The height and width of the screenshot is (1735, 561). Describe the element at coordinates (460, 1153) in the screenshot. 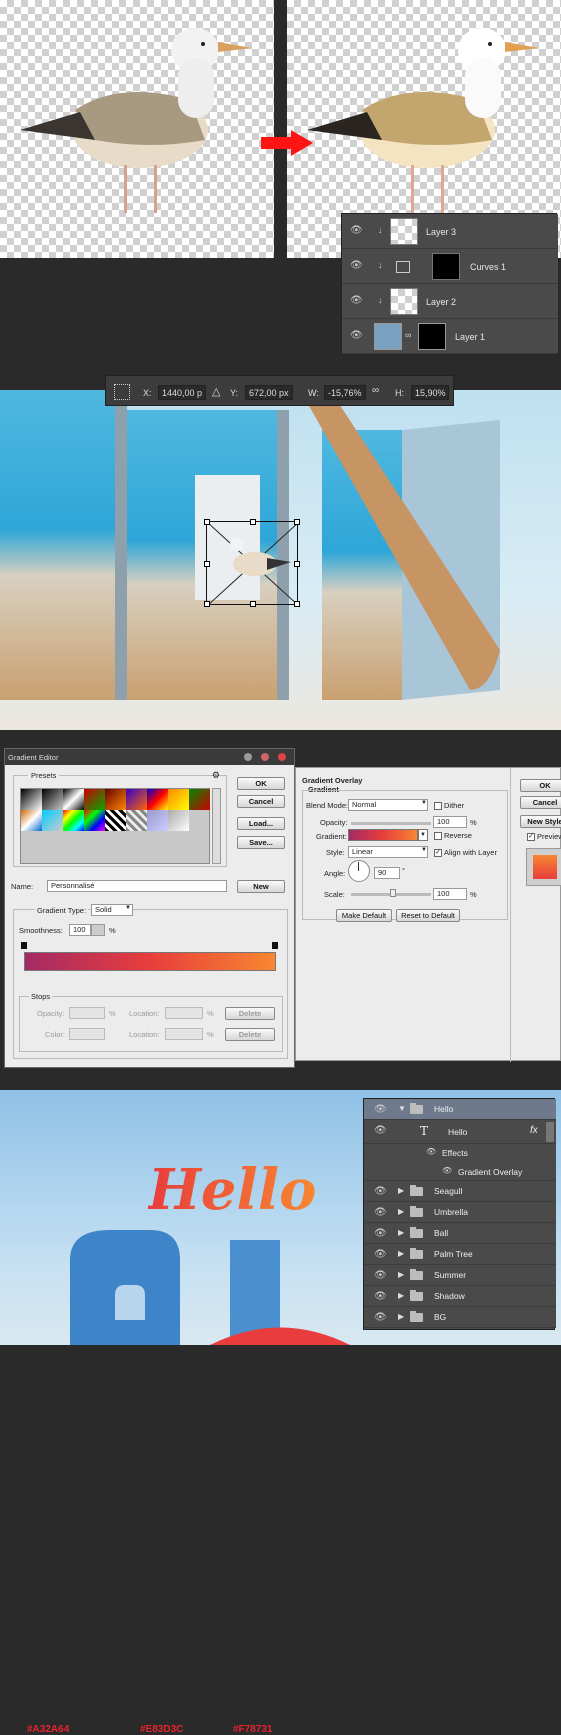

I see `effects-row: 👁 Effects` at that location.